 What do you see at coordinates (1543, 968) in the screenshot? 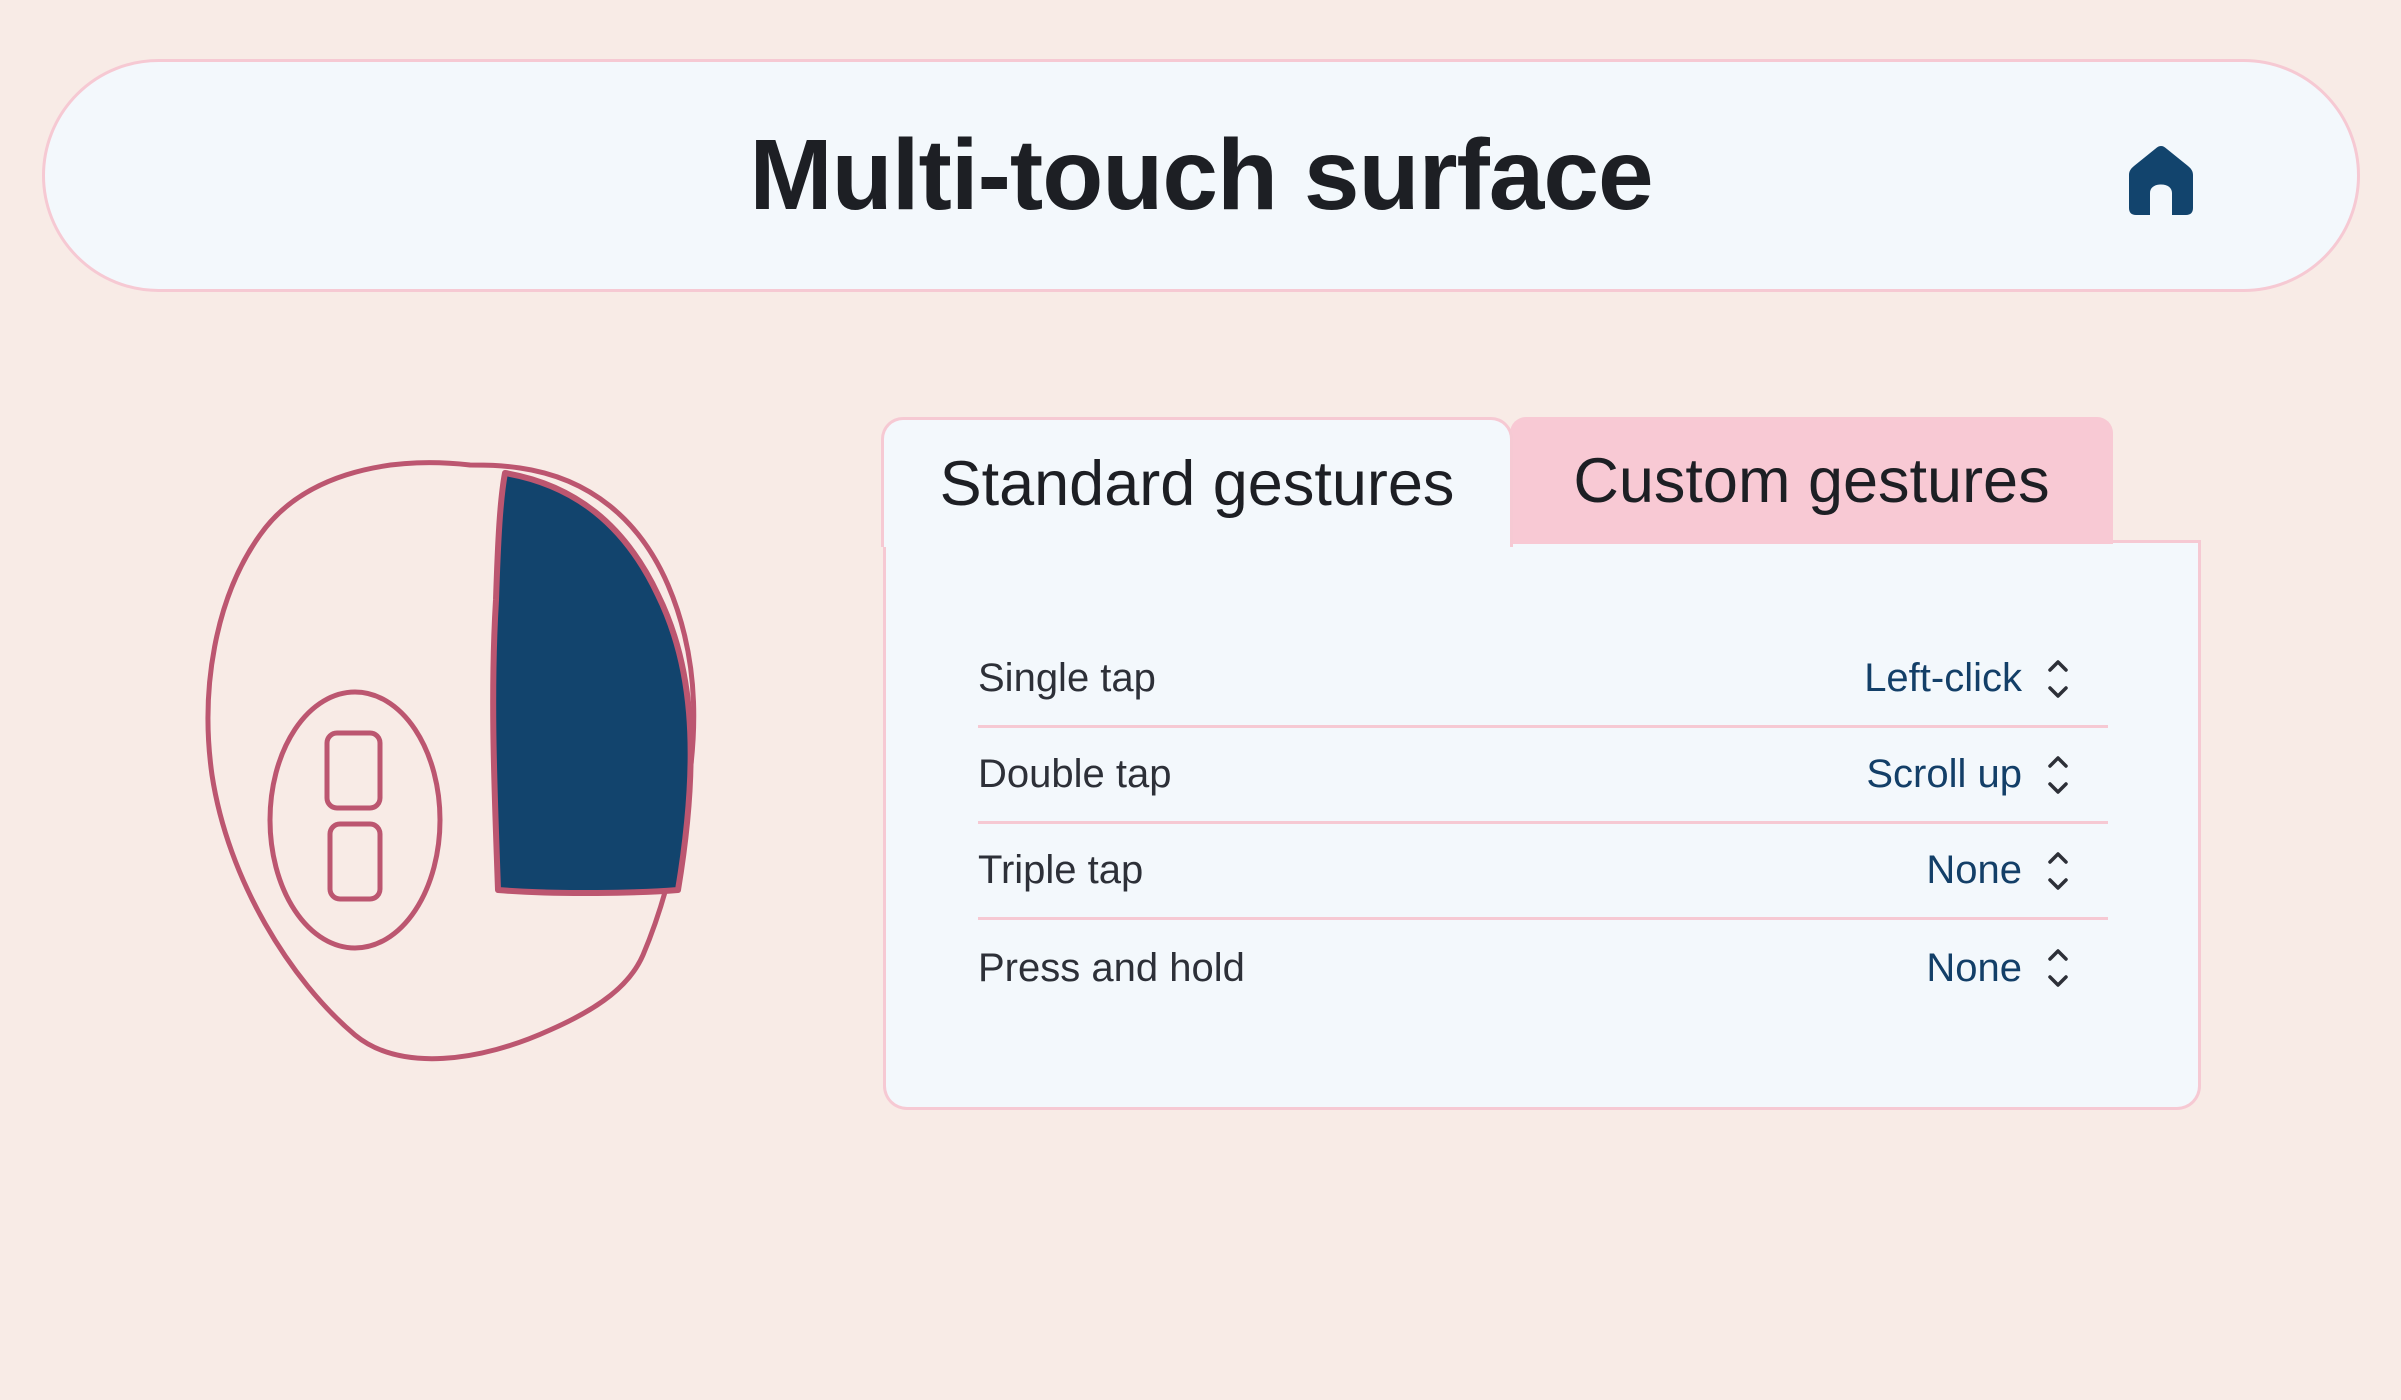
I see `gesture-row-press-and-hold: Press and hold None` at bounding box center [1543, 968].